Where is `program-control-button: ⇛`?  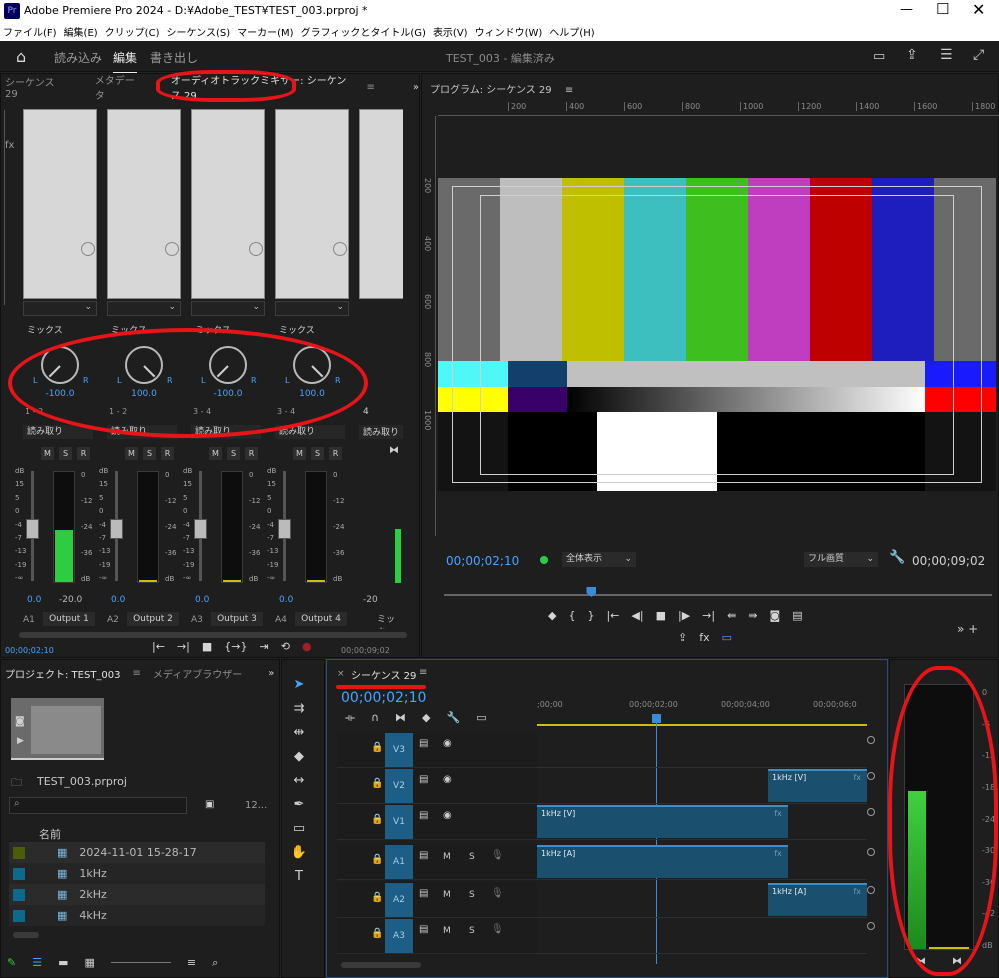
program-control-button: ⇛ is located at coordinates (752, 615).